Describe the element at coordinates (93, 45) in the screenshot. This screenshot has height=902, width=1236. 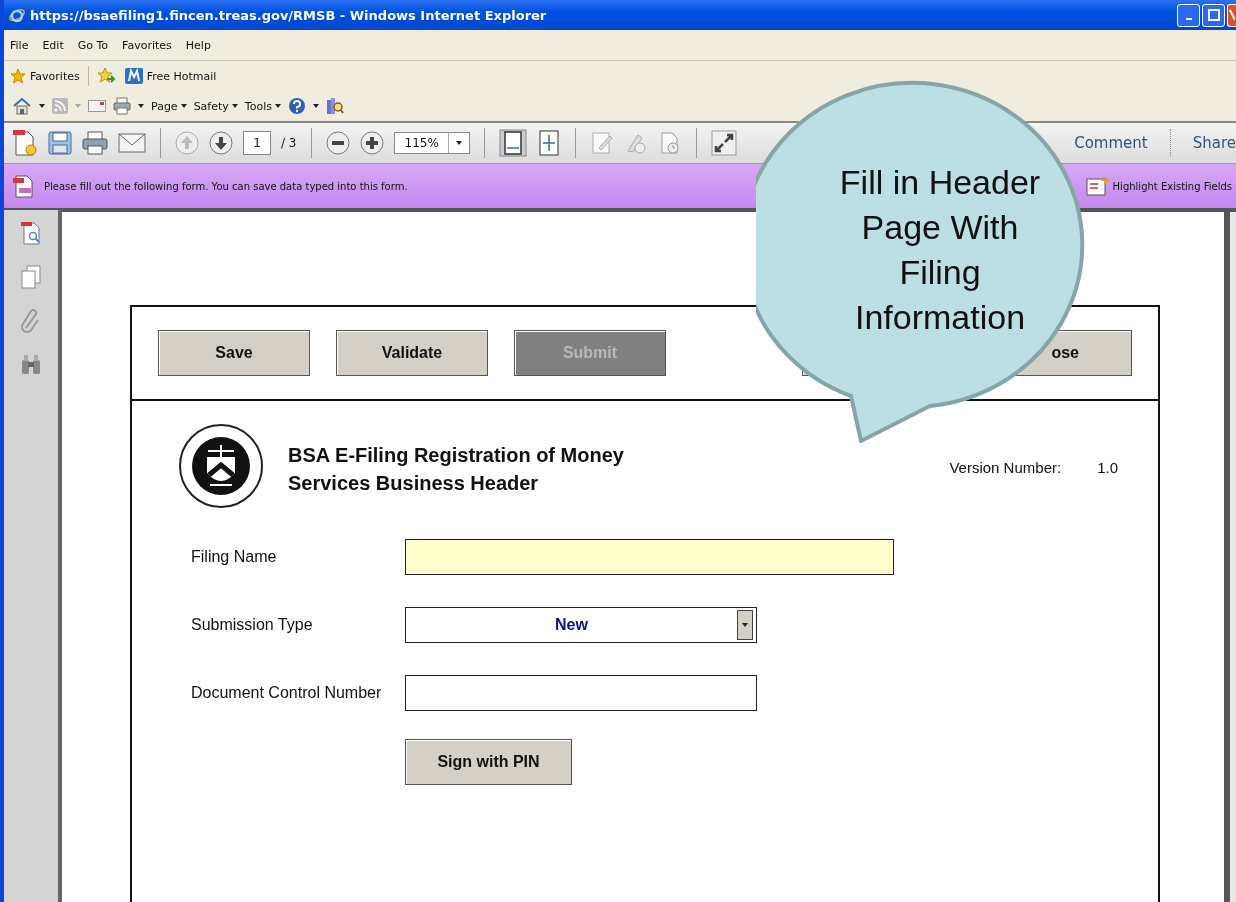
I see `menu-item: Go To` at that location.